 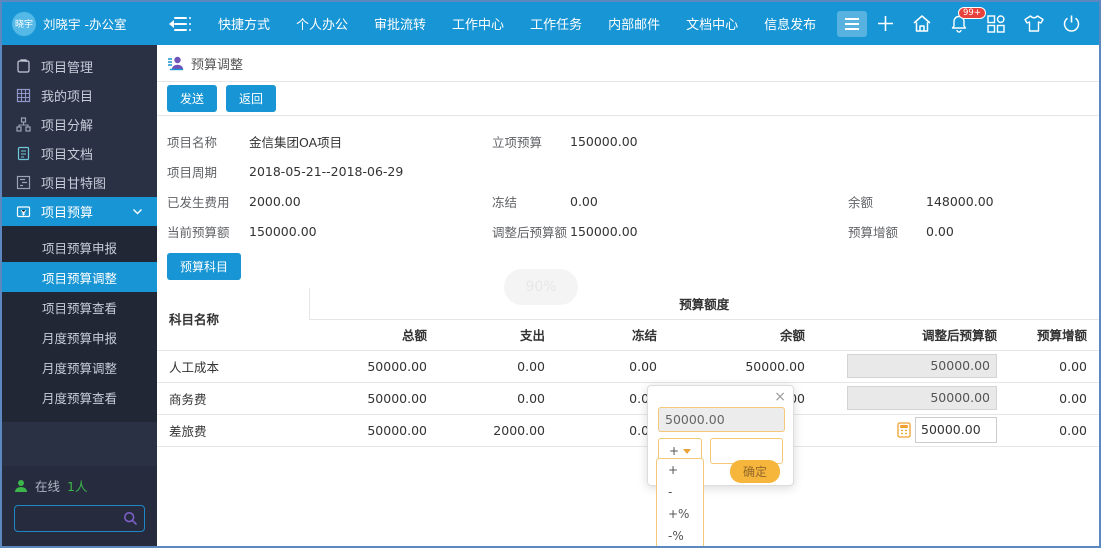 What do you see at coordinates (251, 98) in the screenshot?
I see `back-button: 返回` at bounding box center [251, 98].